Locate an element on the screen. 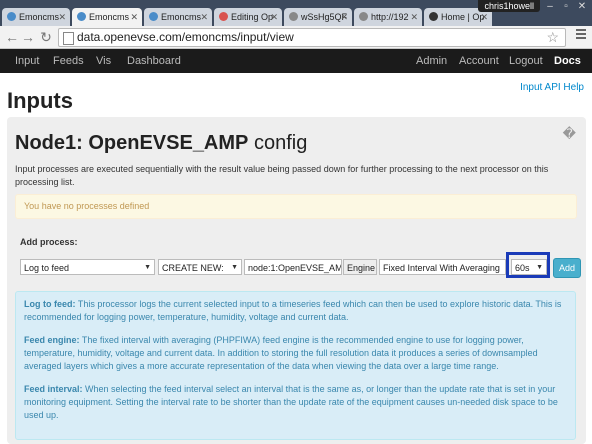  feed-interval-heading: Feed interval: is located at coordinates (53, 389).